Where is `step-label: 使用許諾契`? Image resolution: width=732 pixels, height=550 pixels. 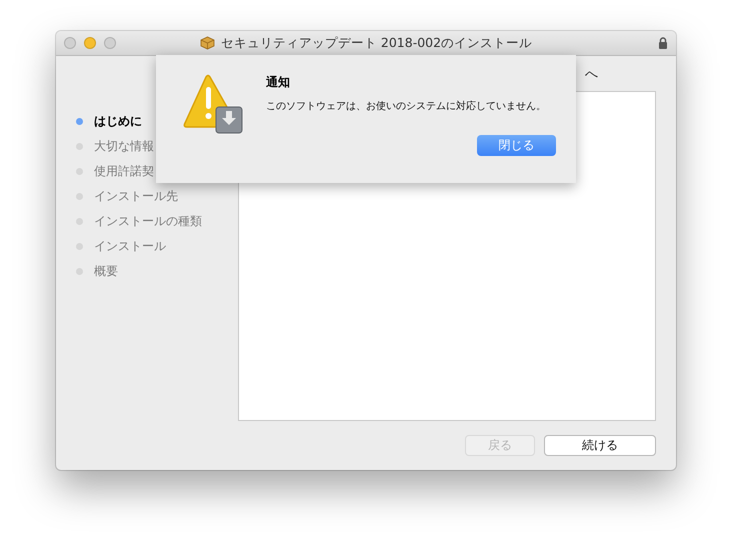
step-label: 使用許諾契 is located at coordinates (124, 171).